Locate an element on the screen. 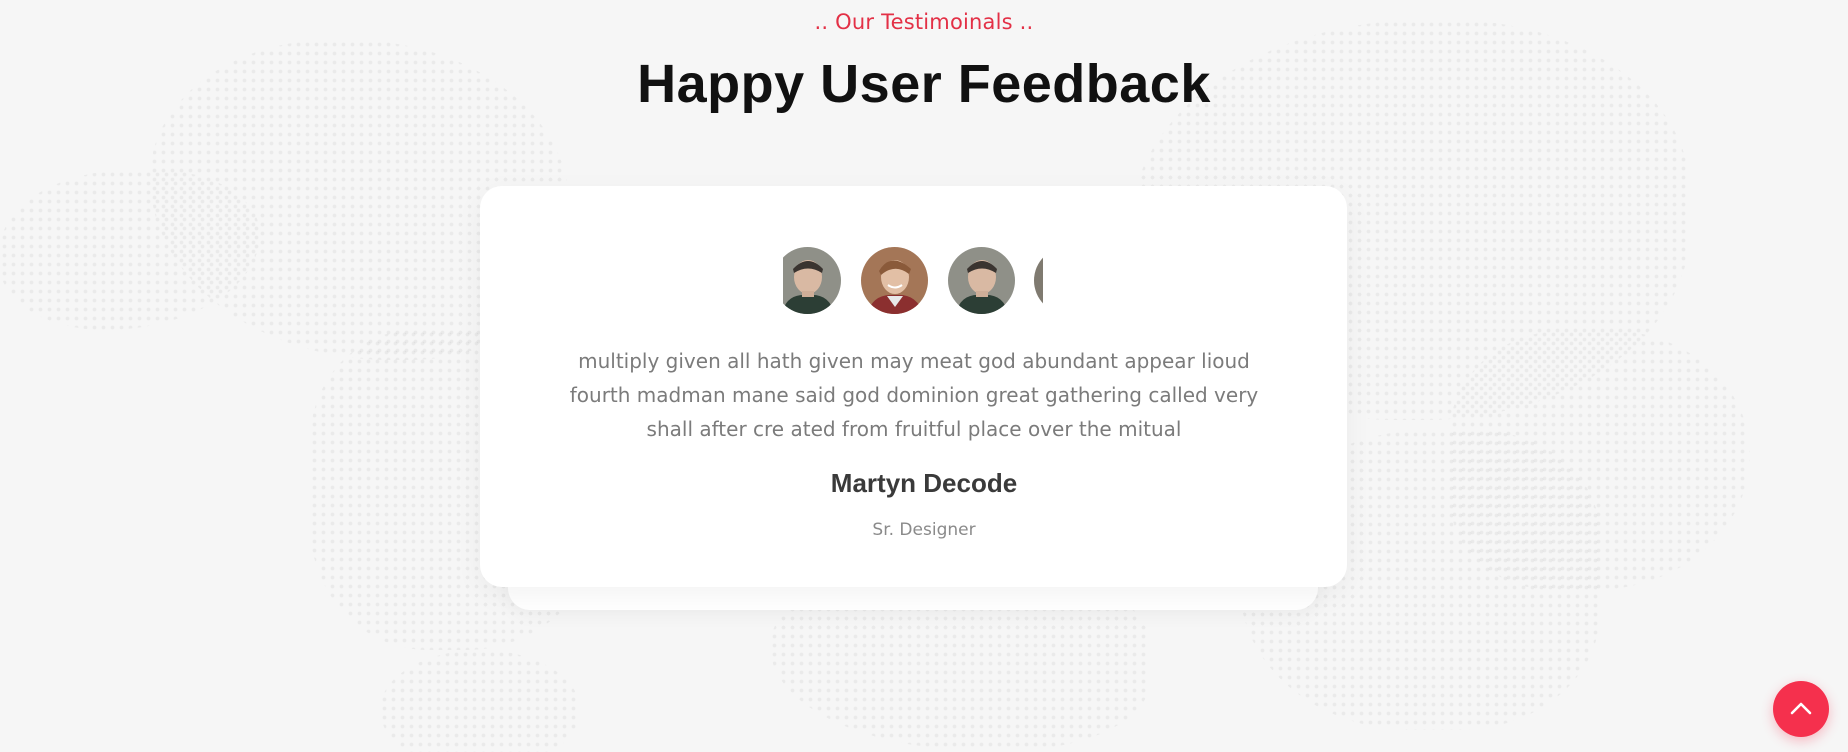  author-role: Sr. Designer is located at coordinates (924, 530).